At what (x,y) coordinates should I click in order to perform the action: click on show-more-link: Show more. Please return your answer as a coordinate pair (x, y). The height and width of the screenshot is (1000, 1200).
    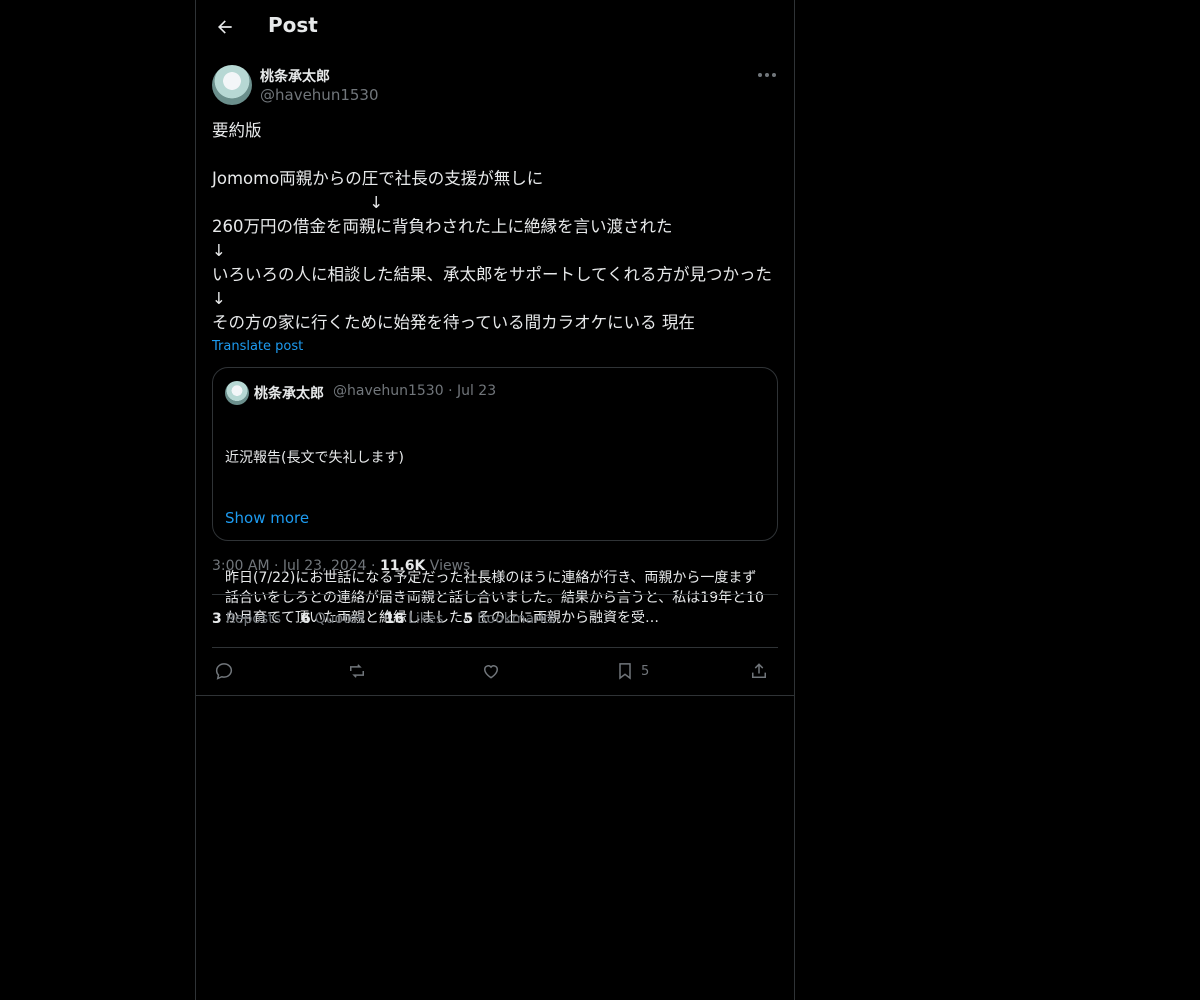
    Looking at the image, I should click on (267, 518).